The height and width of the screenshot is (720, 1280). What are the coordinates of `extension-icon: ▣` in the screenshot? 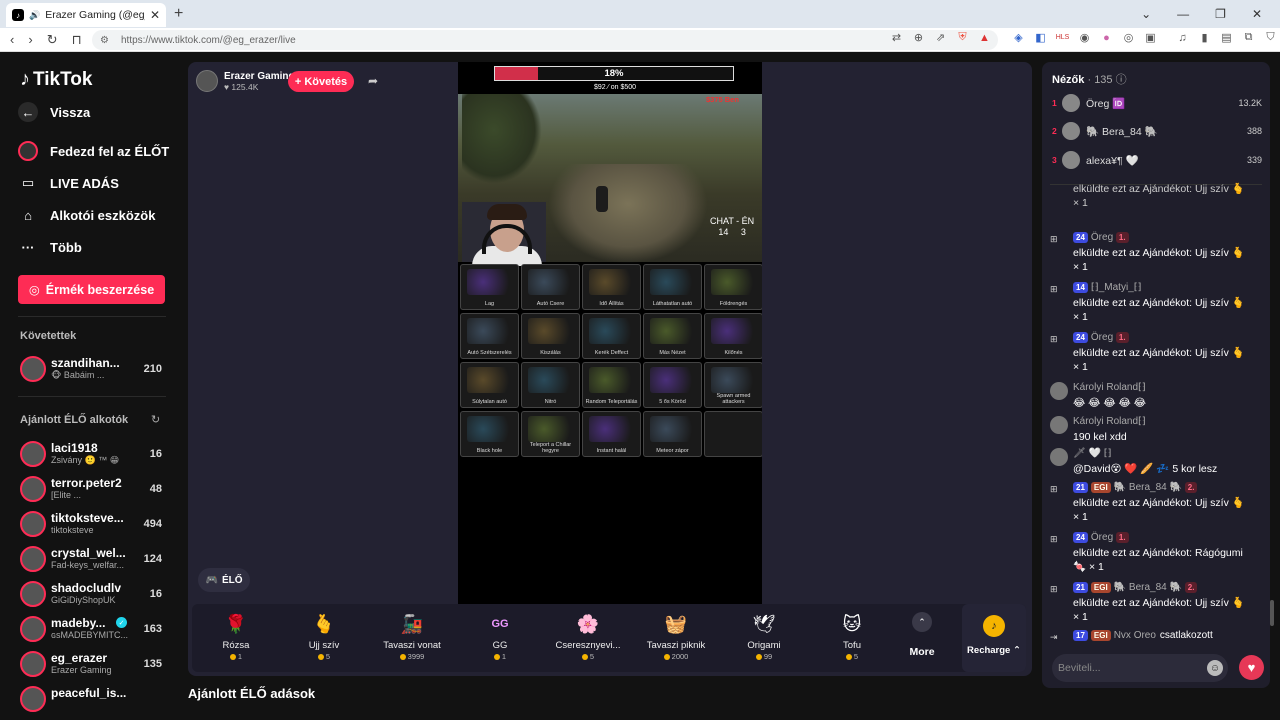 It's located at (1150, 37).